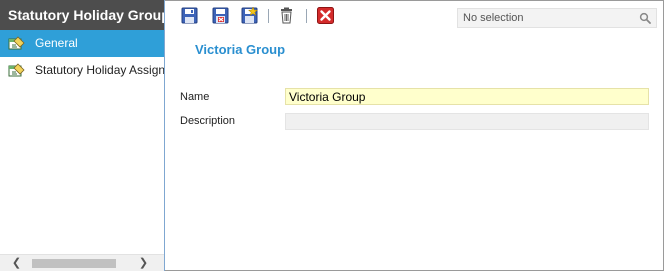 The height and width of the screenshot is (271, 664). What do you see at coordinates (557, 18) in the screenshot?
I see `search-box: No selection` at bounding box center [557, 18].